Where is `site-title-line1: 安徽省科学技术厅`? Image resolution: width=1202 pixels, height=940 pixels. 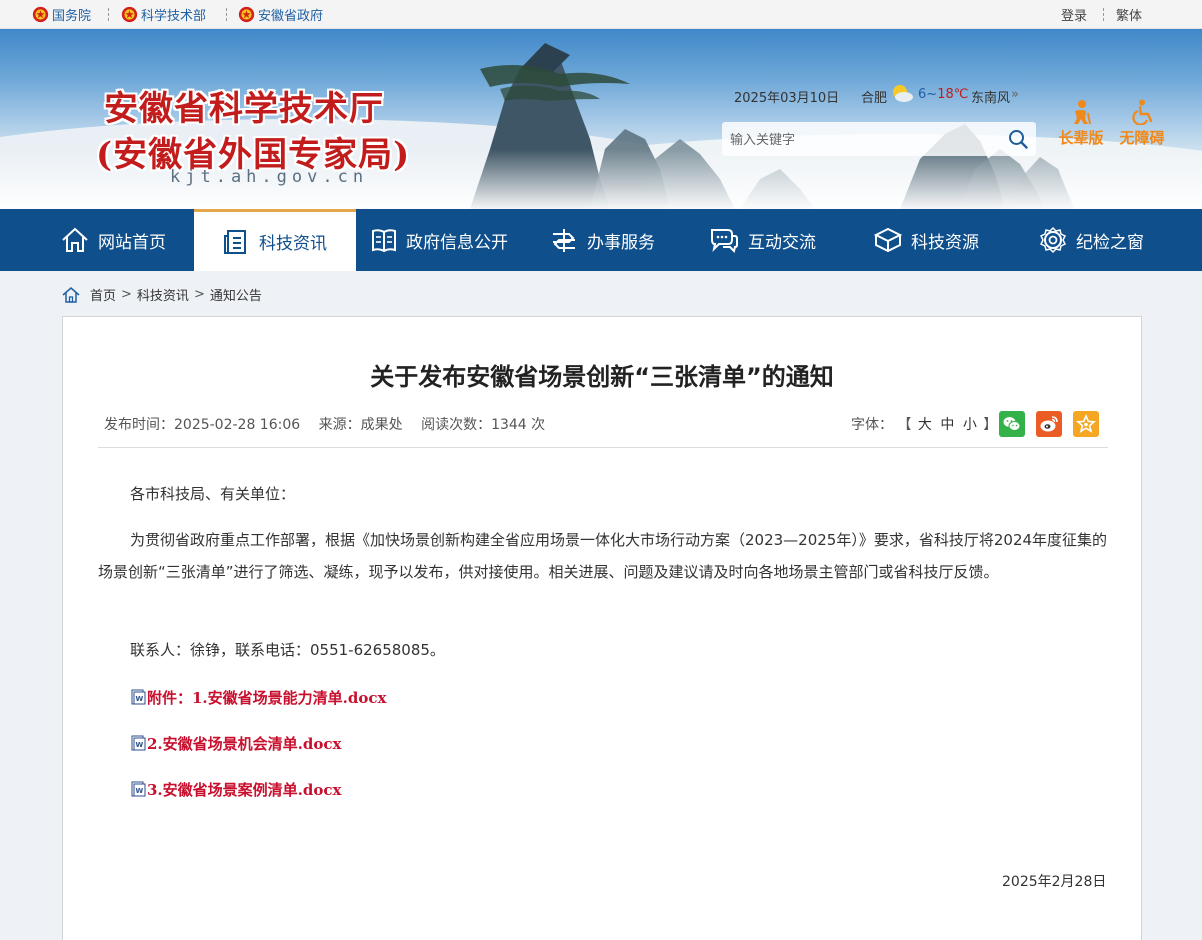
site-title-line1: 安徽省科学技术厅 is located at coordinates (244, 109).